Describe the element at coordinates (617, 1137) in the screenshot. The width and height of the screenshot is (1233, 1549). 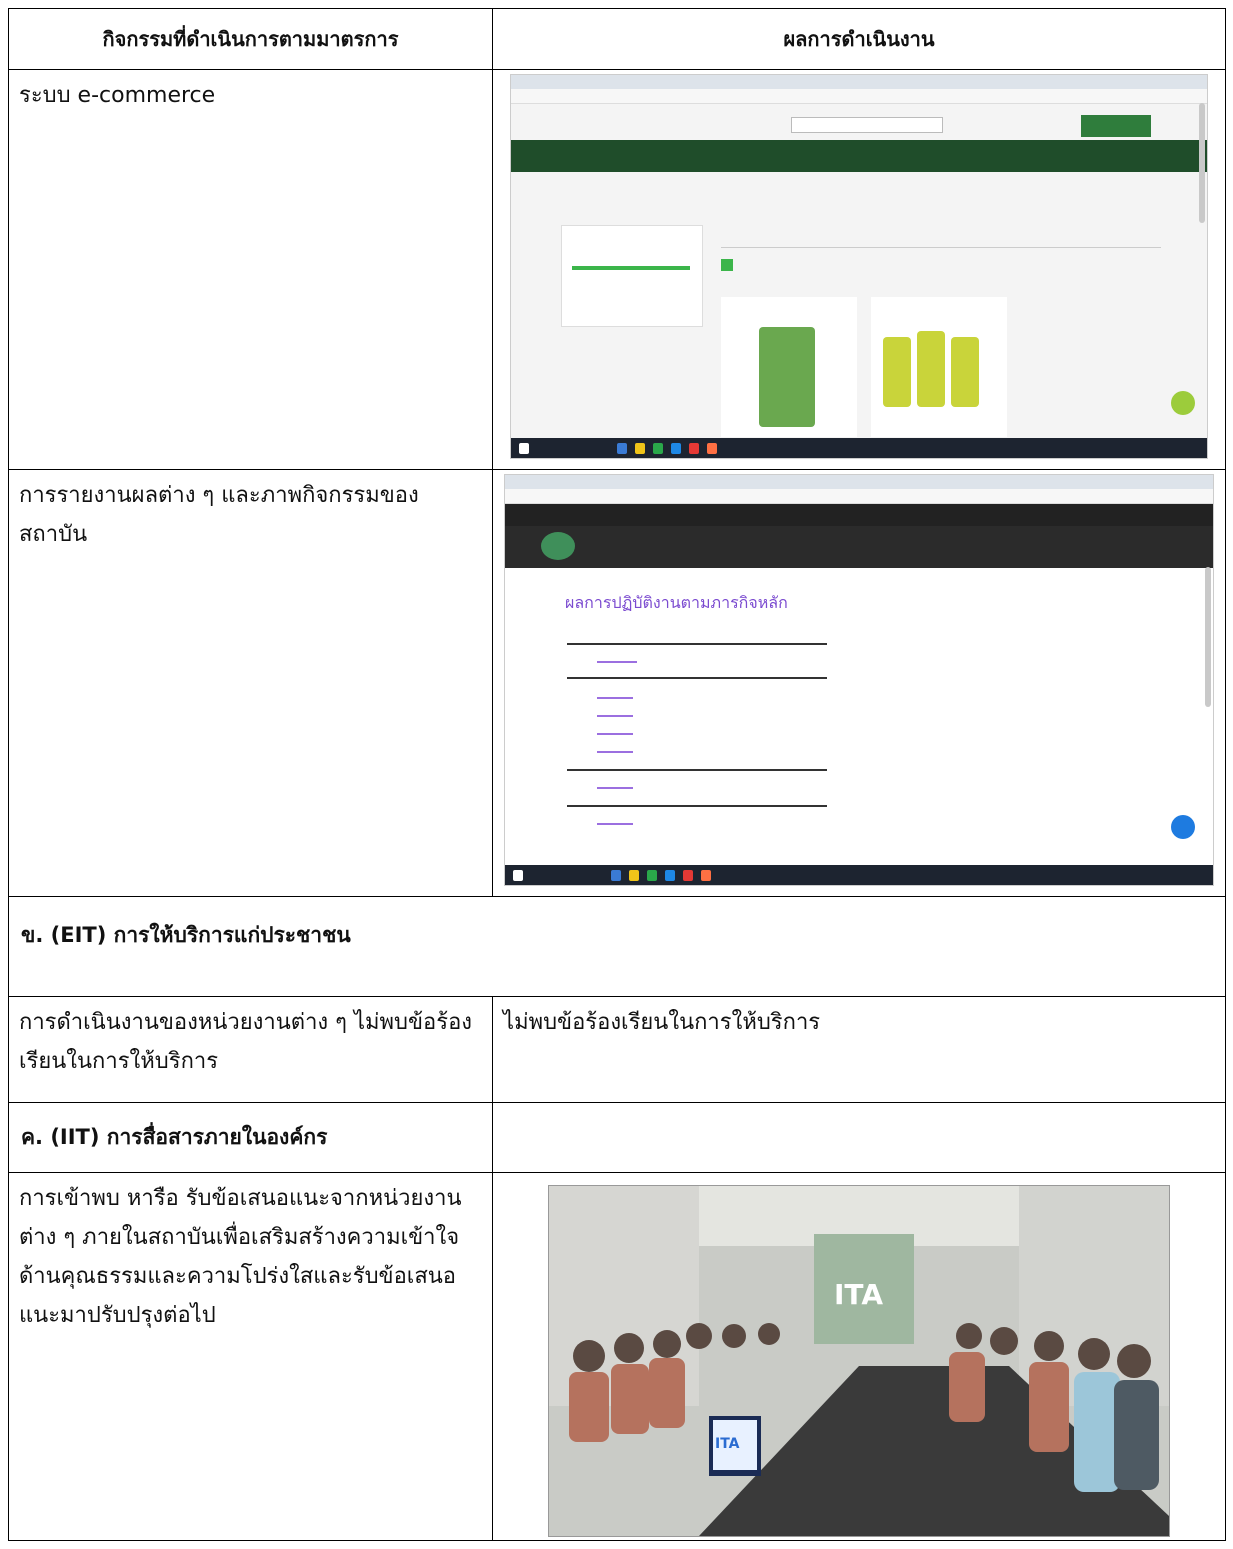
I see `section-row: ค. (IIT) การสื่อสารภายในองค์กร` at that location.